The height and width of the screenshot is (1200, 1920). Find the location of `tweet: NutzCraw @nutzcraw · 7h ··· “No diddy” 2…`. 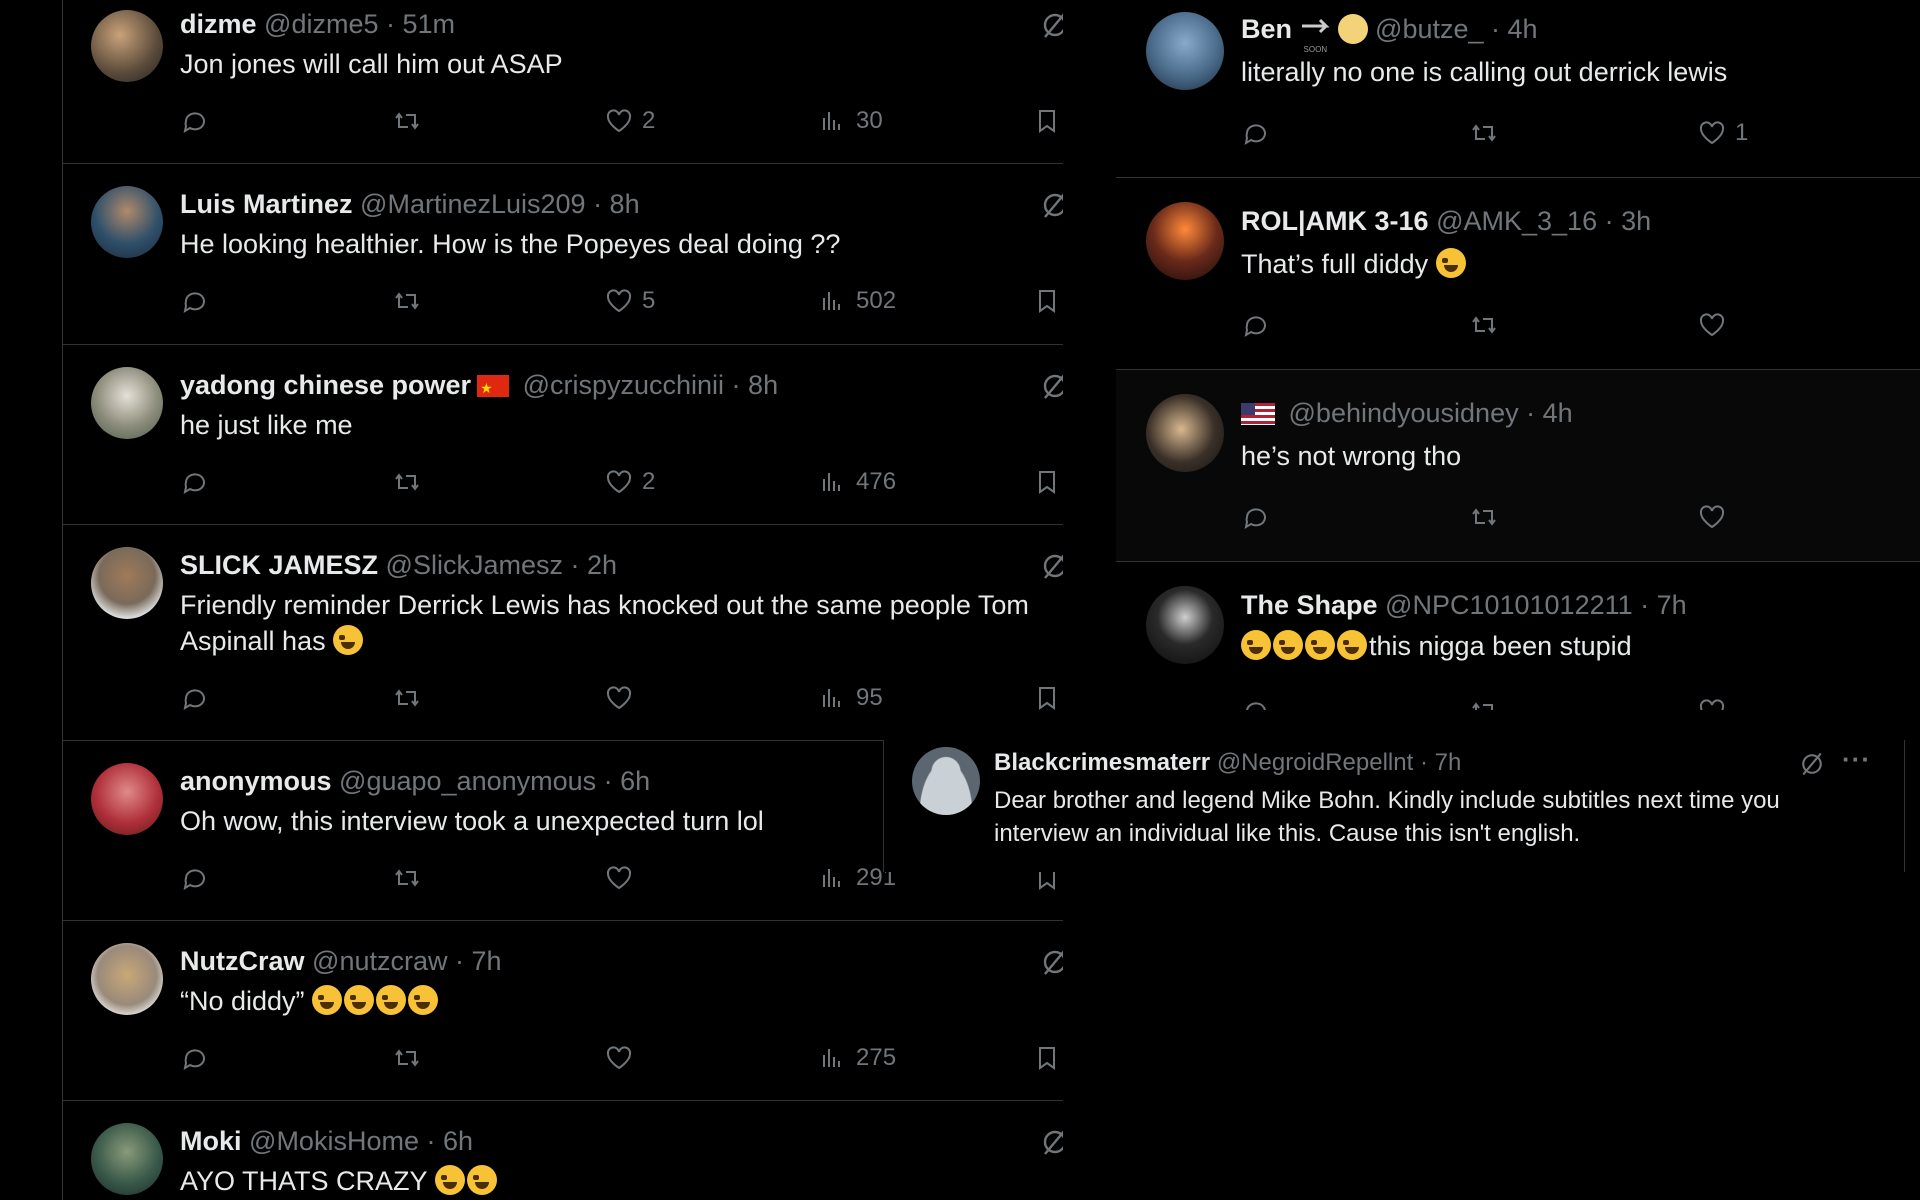

tweet: NutzCraw @nutzcraw · 7h ··· “No diddy” 2… is located at coordinates (563, 1011).